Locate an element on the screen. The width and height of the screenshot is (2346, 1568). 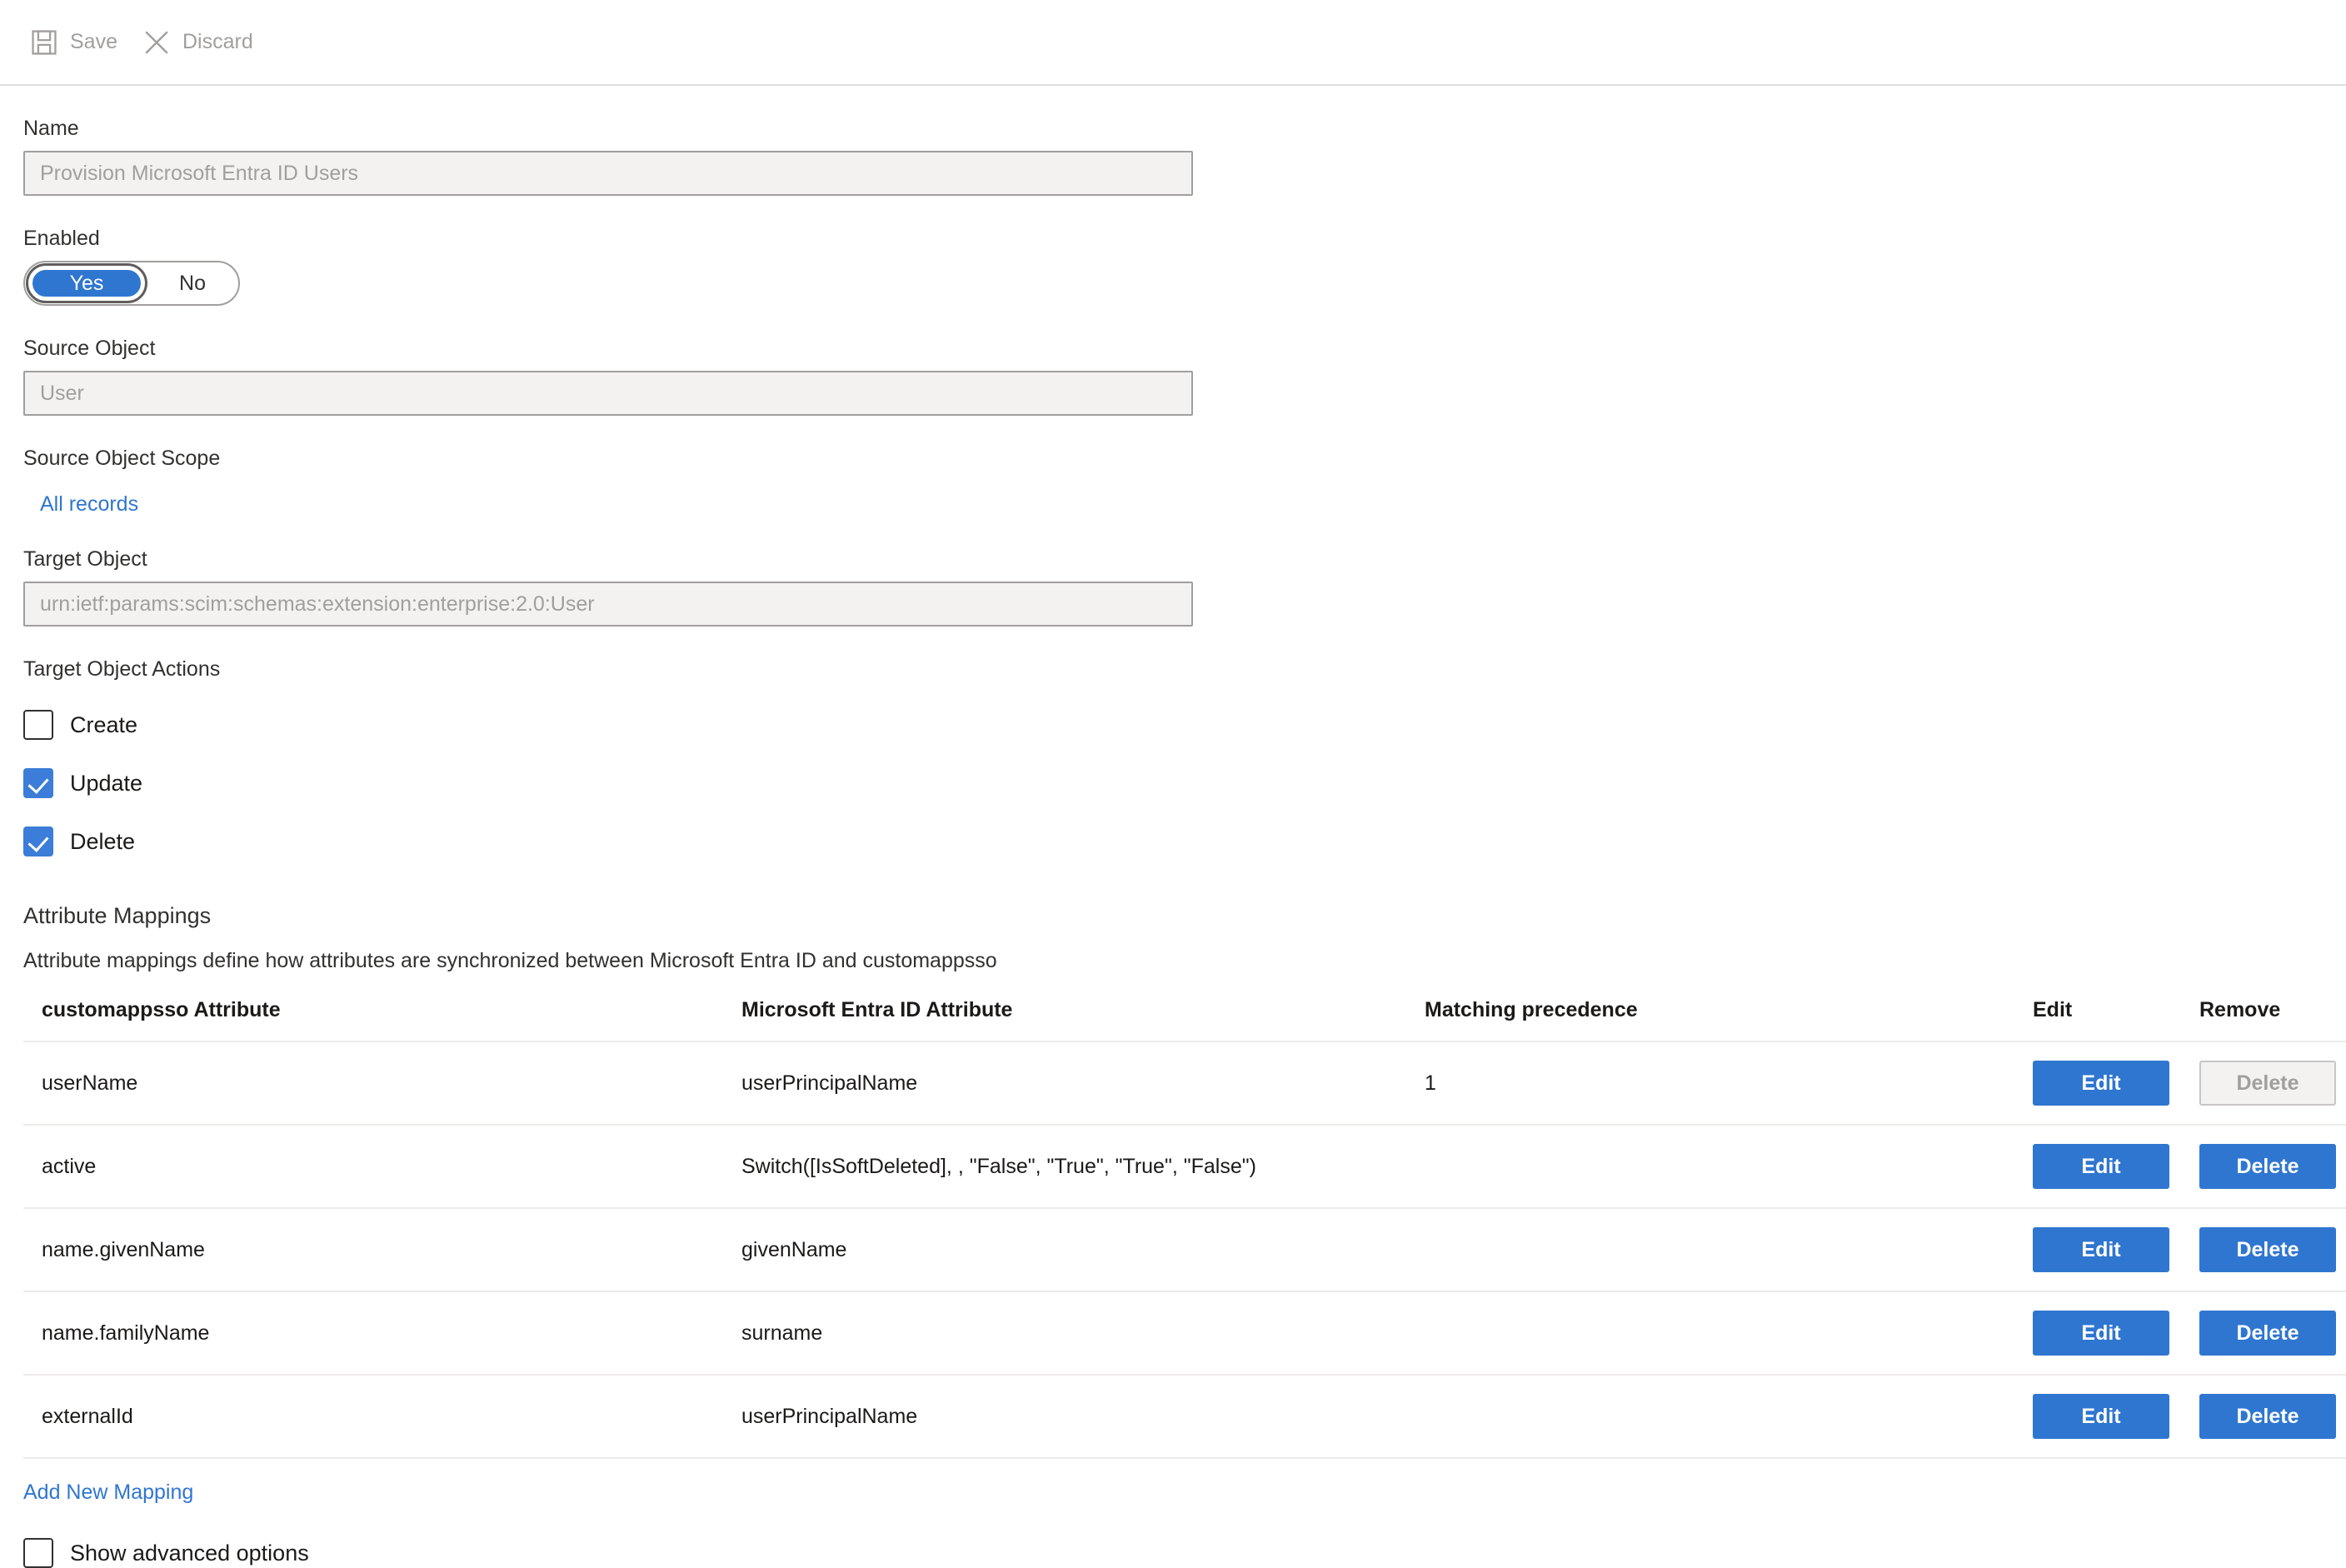
delete-checkbox is located at coordinates (38, 841).